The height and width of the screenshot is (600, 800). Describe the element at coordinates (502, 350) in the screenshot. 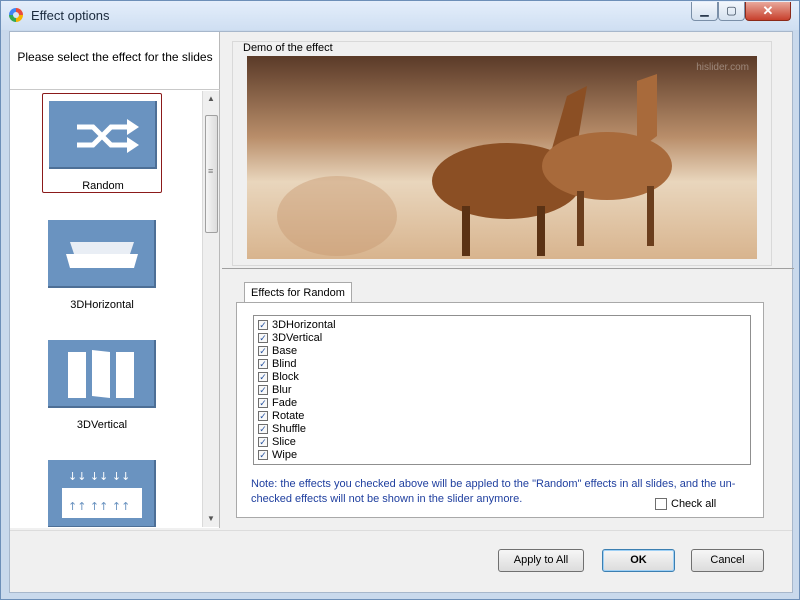

I see `checklist-item: ✓ Base` at that location.